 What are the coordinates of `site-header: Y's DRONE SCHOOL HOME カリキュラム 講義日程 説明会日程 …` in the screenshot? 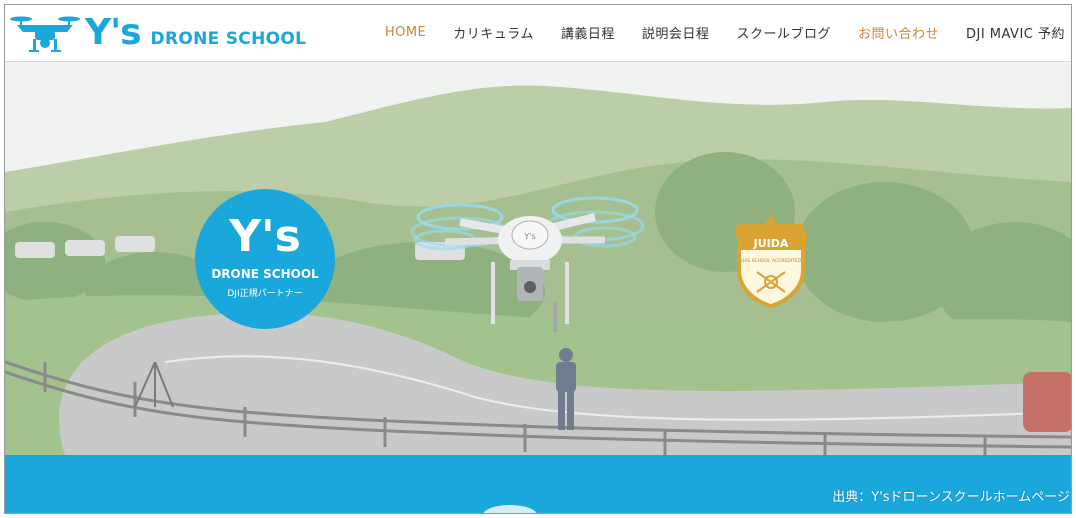 It's located at (538, 33).